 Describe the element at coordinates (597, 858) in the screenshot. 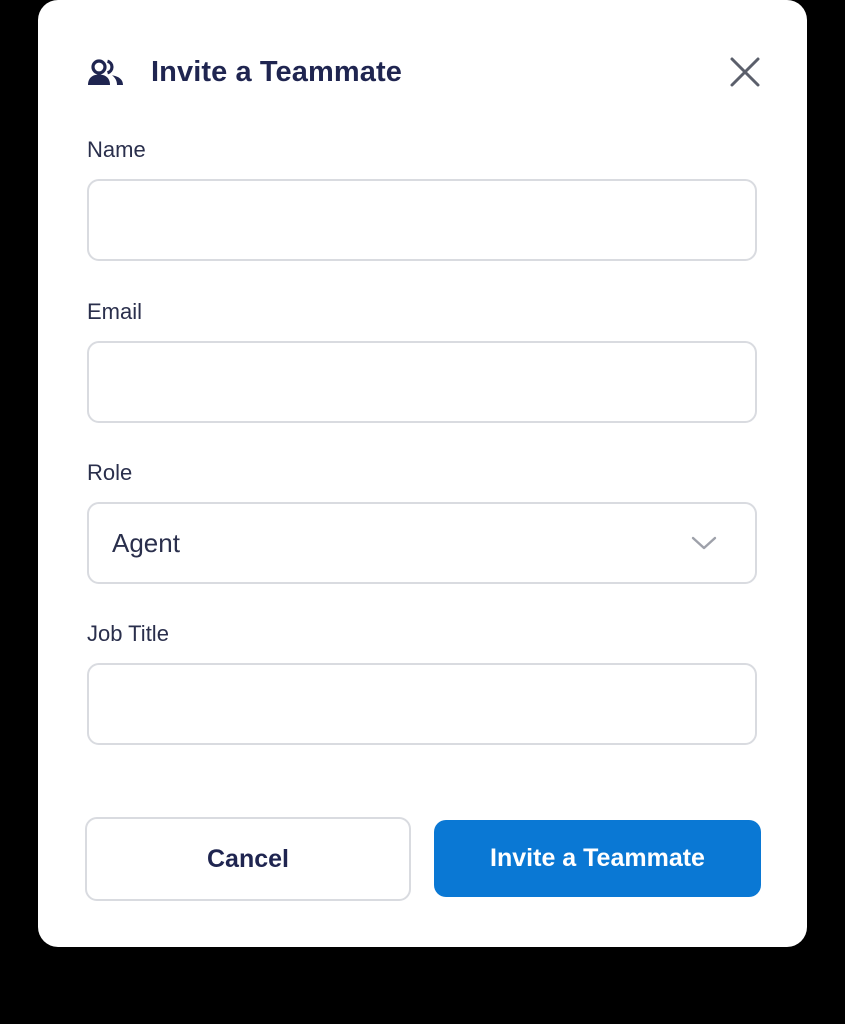

I see `invite-teammate-button: Invite a Teammate` at that location.